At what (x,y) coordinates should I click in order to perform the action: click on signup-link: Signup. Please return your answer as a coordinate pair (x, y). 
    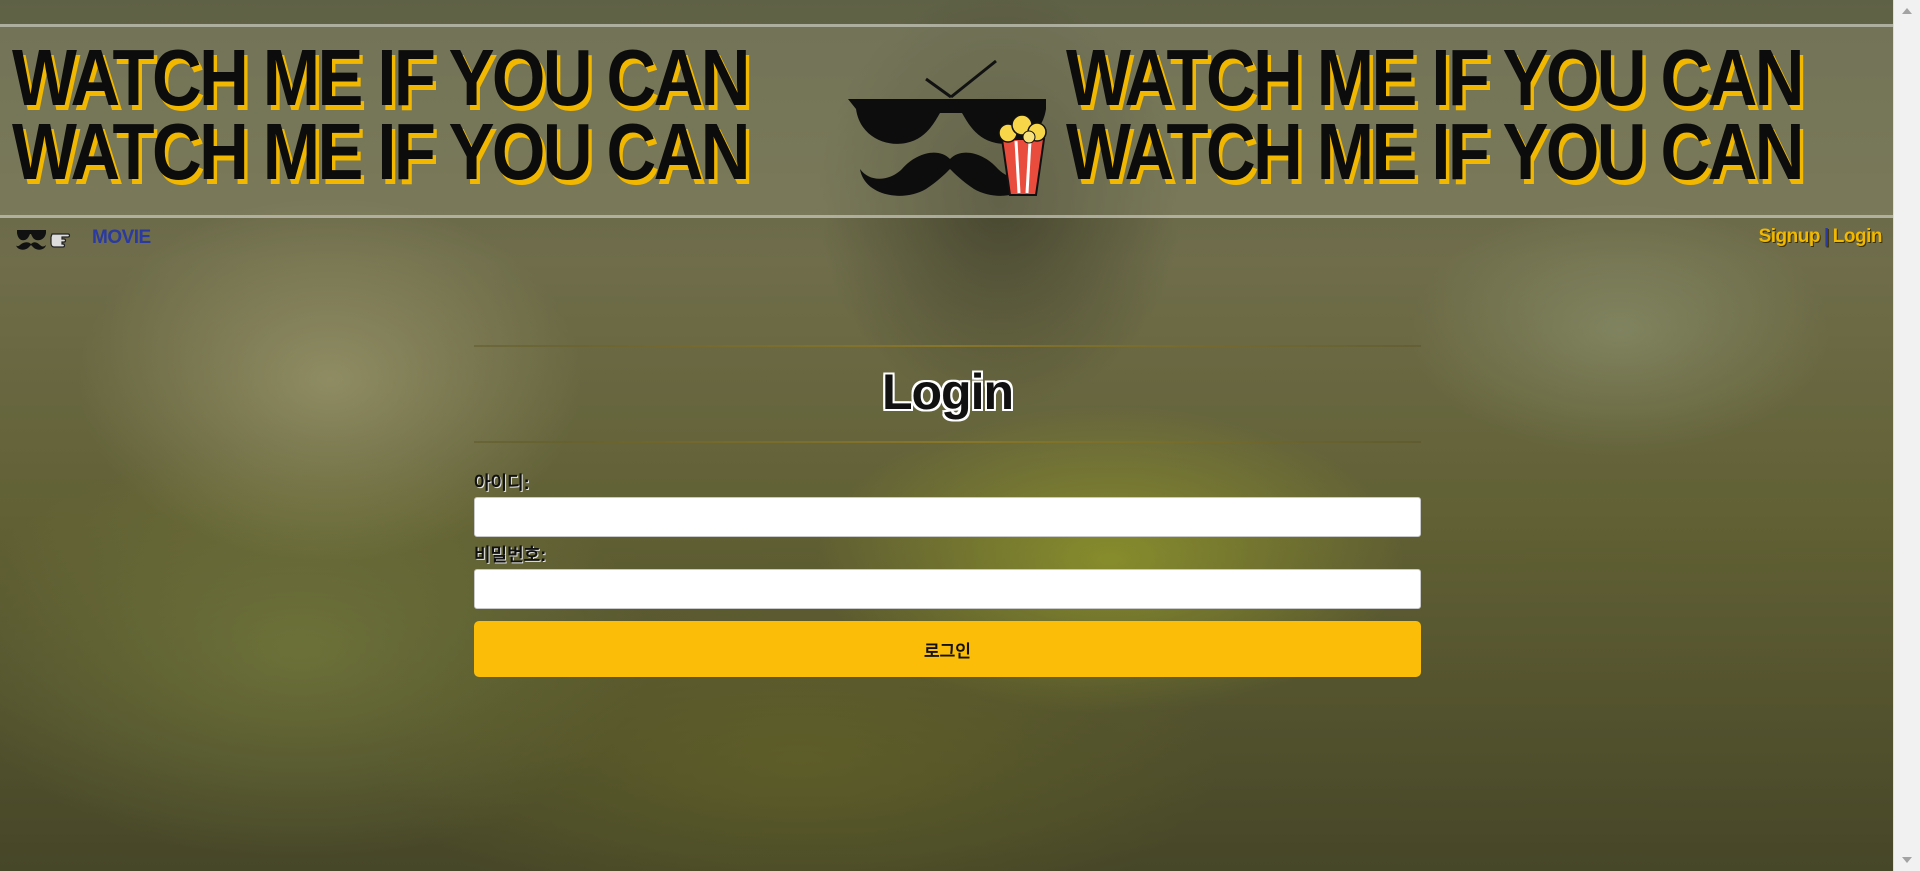
    Looking at the image, I should click on (1790, 236).